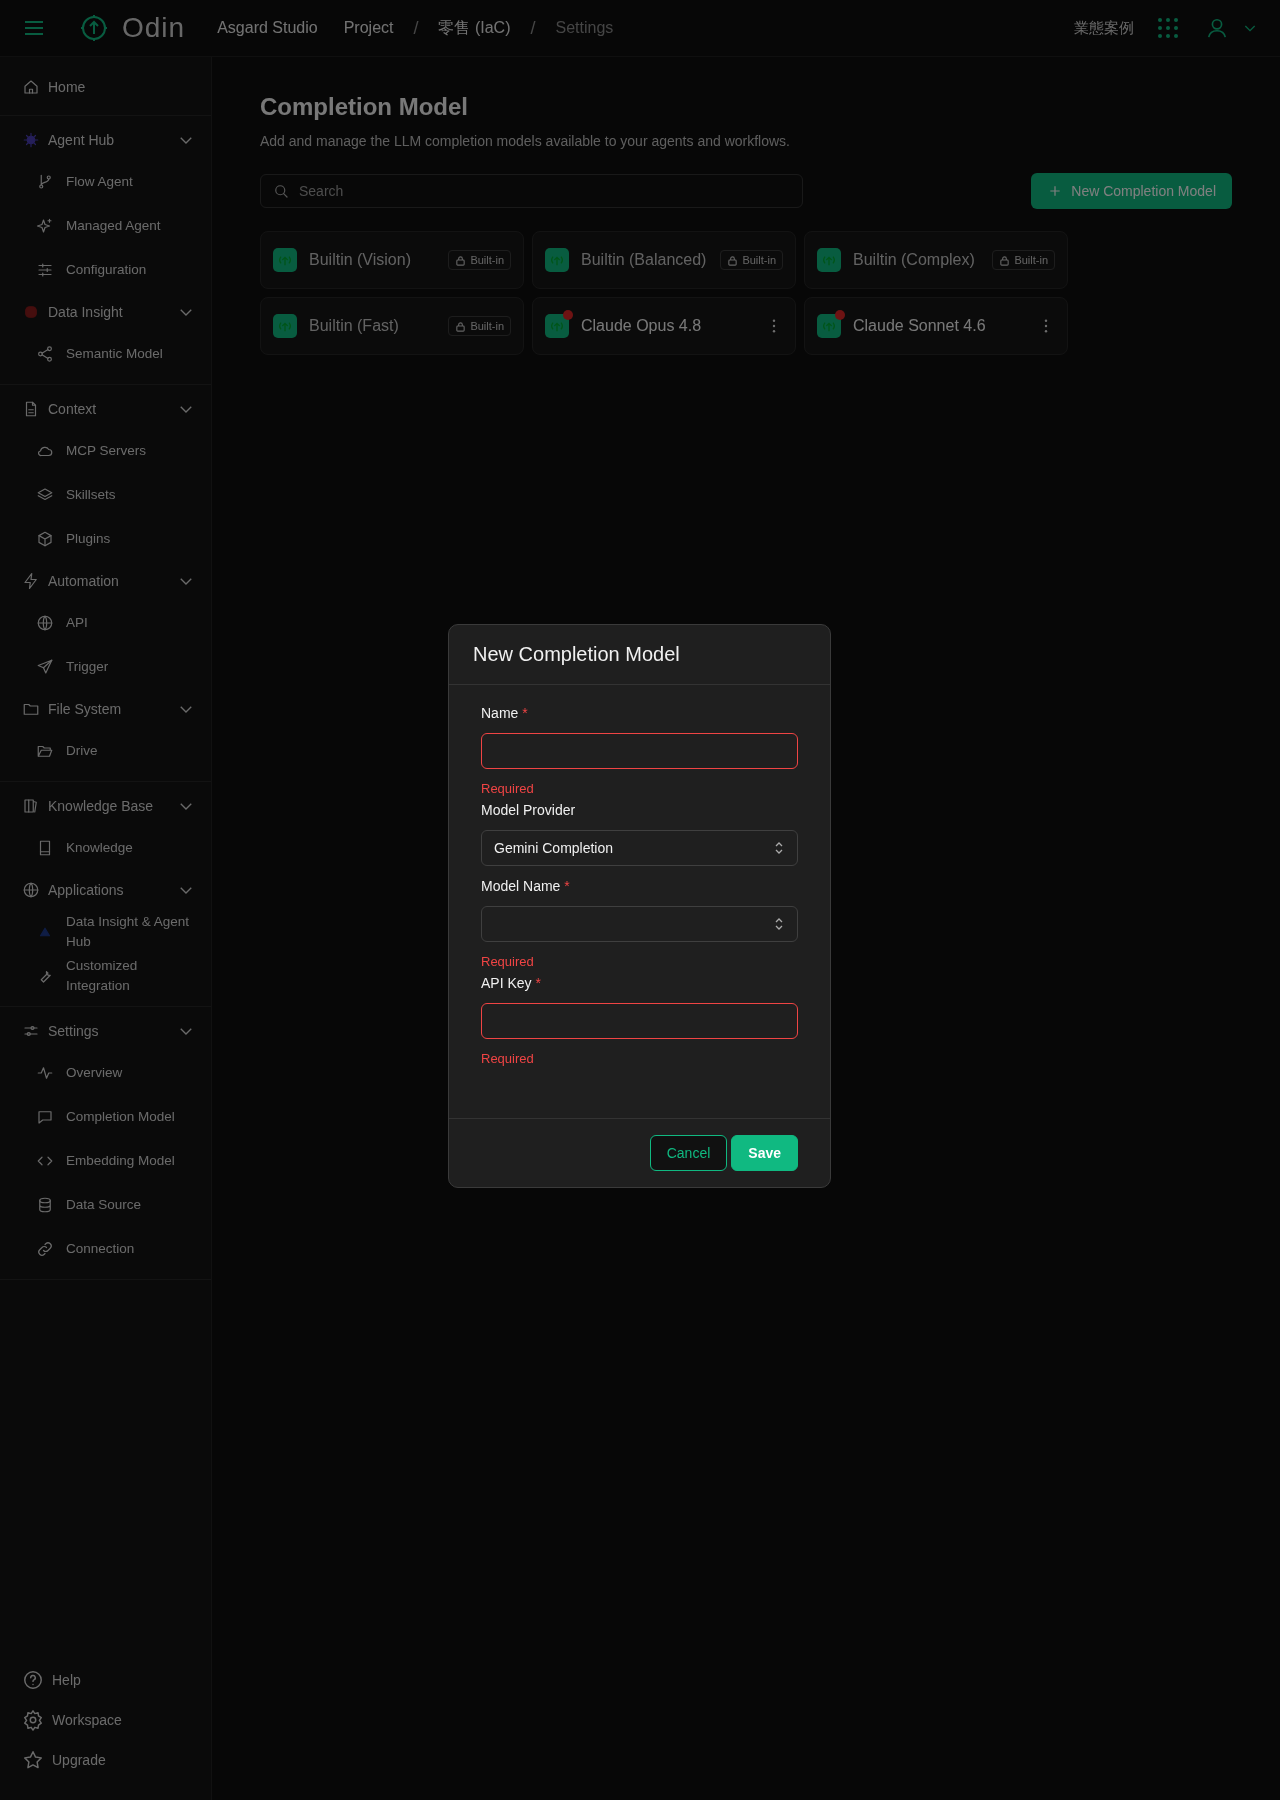  Describe the element at coordinates (526, 886) in the screenshot. I see `field-label: Model Name *` at that location.